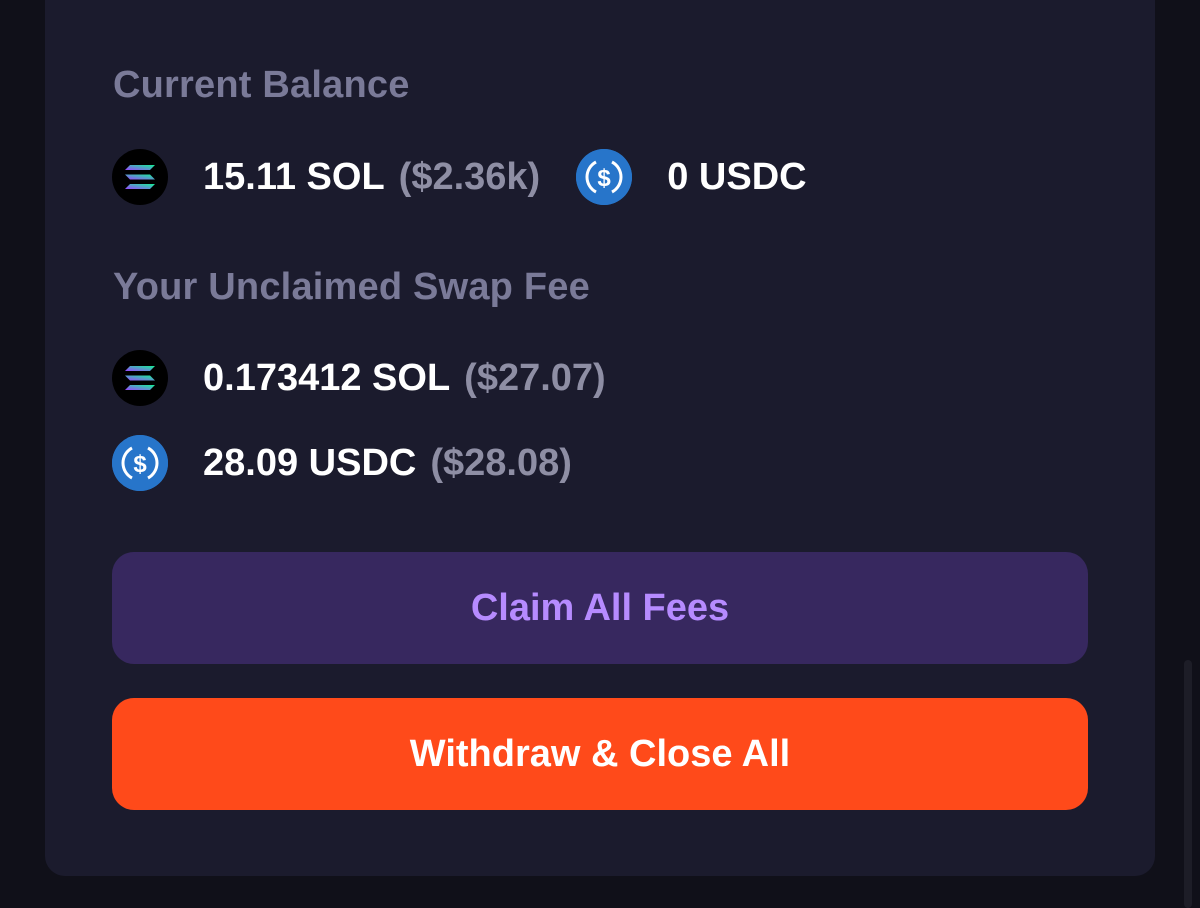 The image size is (1200, 908). Describe the element at coordinates (327, 377) in the screenshot. I see `unclaimed-sol-amount: 0.173412 SOL` at that location.